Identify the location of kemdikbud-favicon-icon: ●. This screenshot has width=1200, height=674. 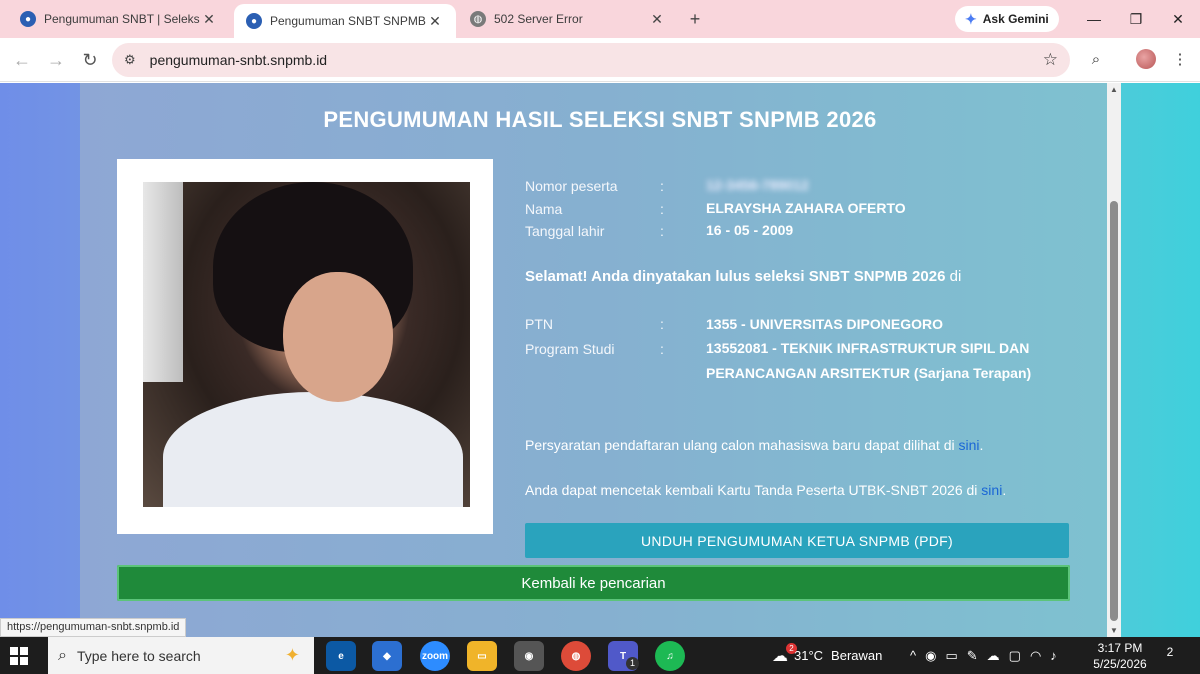
(28, 19).